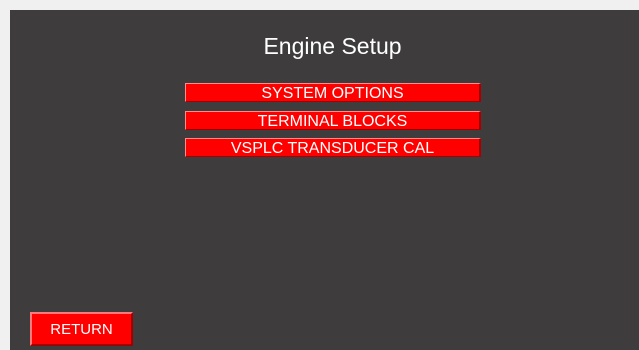  Describe the element at coordinates (333, 147) in the screenshot. I see `vsplc-transducer-cal-button: VSPLC TRANSDUCER CAL` at that location.